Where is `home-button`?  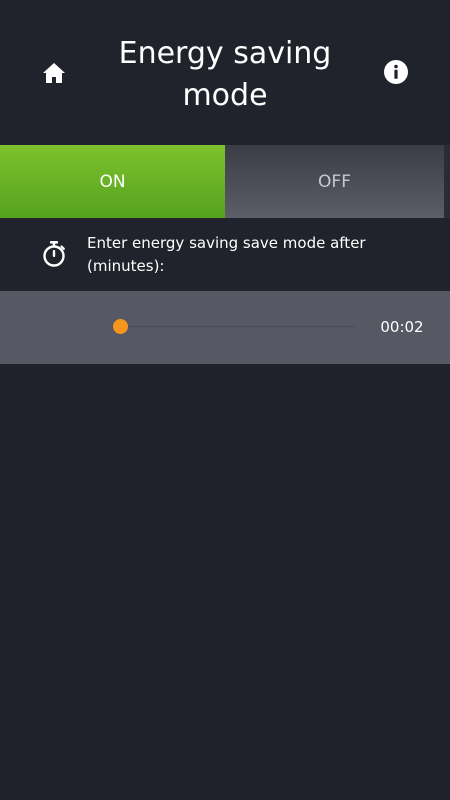
home-button is located at coordinates (54, 73).